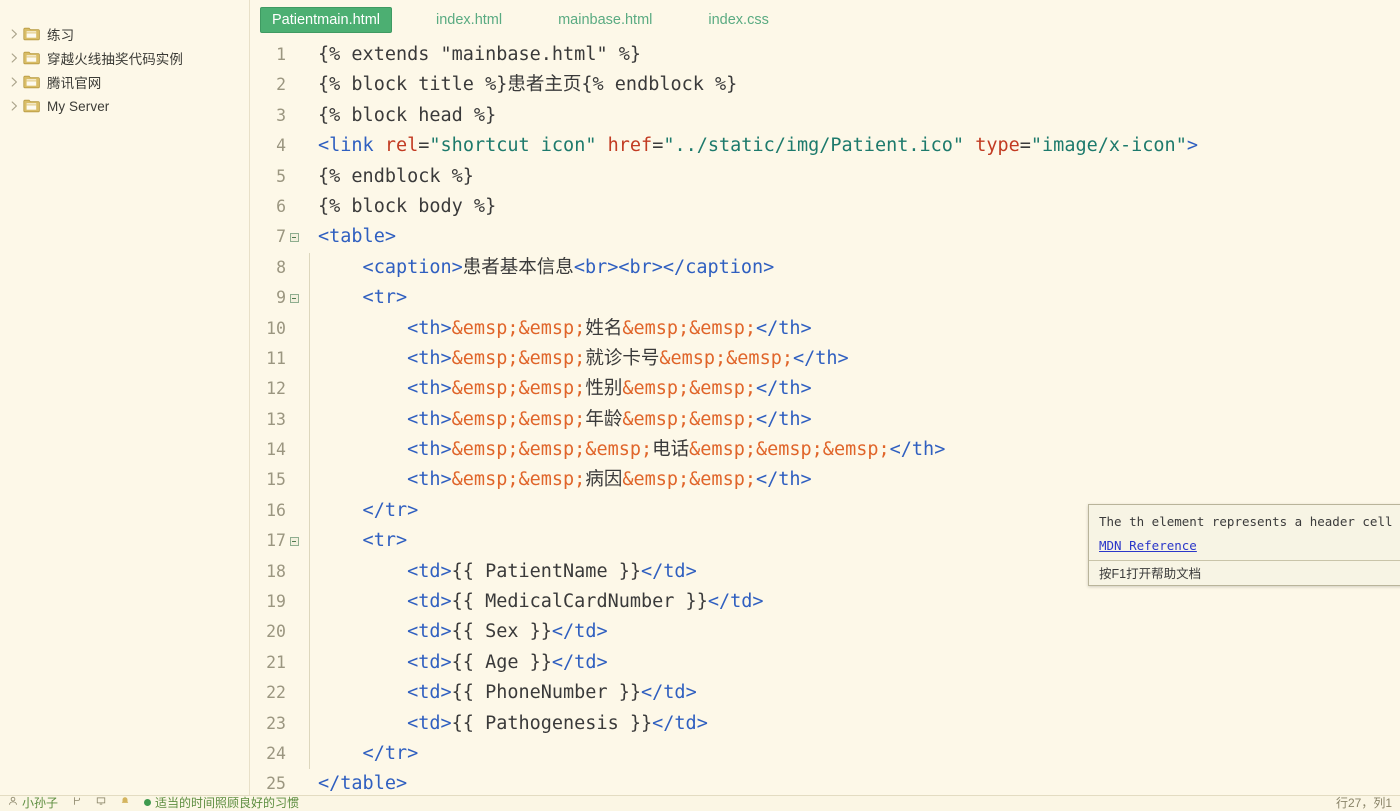 This screenshot has width=1400, height=811. What do you see at coordinates (326, 20) in the screenshot?
I see `editor-tab: Patientmain.html` at bounding box center [326, 20].